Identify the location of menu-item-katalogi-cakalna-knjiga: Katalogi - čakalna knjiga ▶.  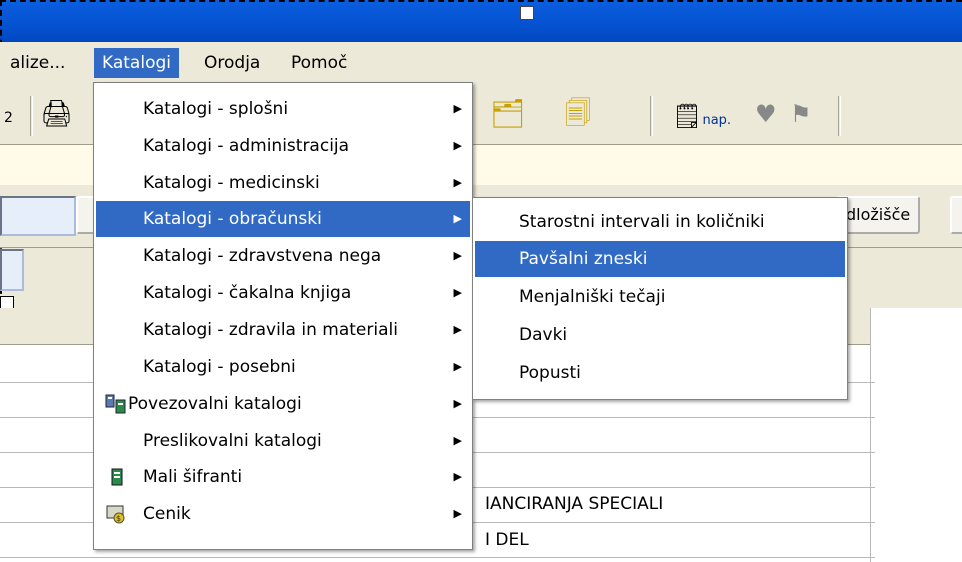
(283, 293).